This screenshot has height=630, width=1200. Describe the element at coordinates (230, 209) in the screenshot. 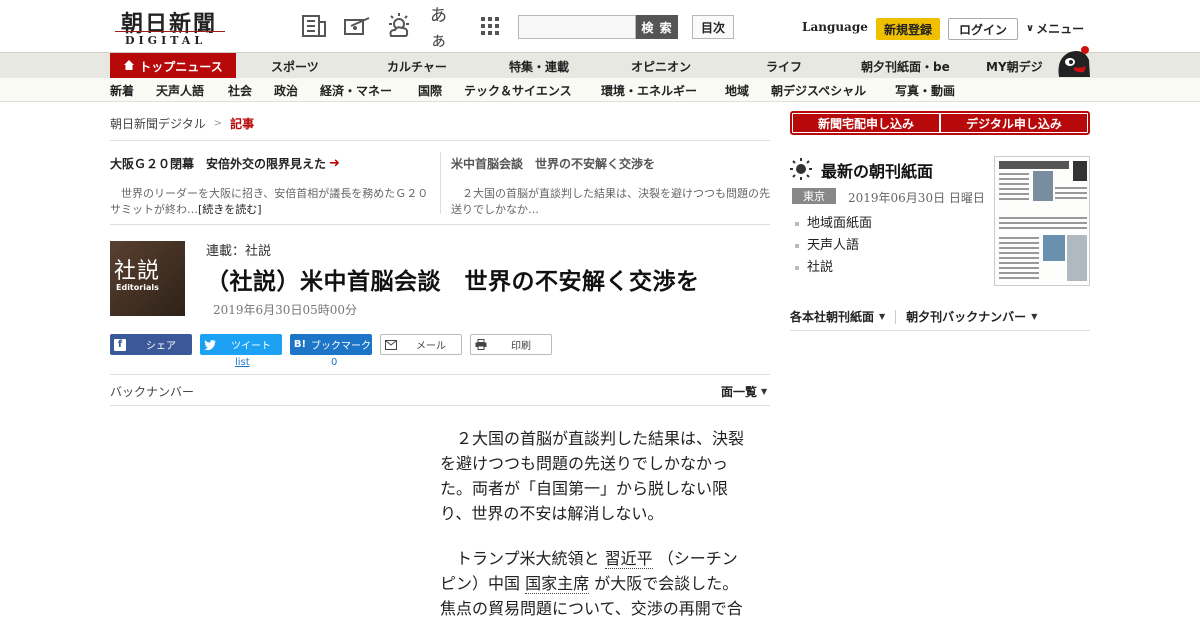

I see `read-more-link: [続きを読む]` at that location.